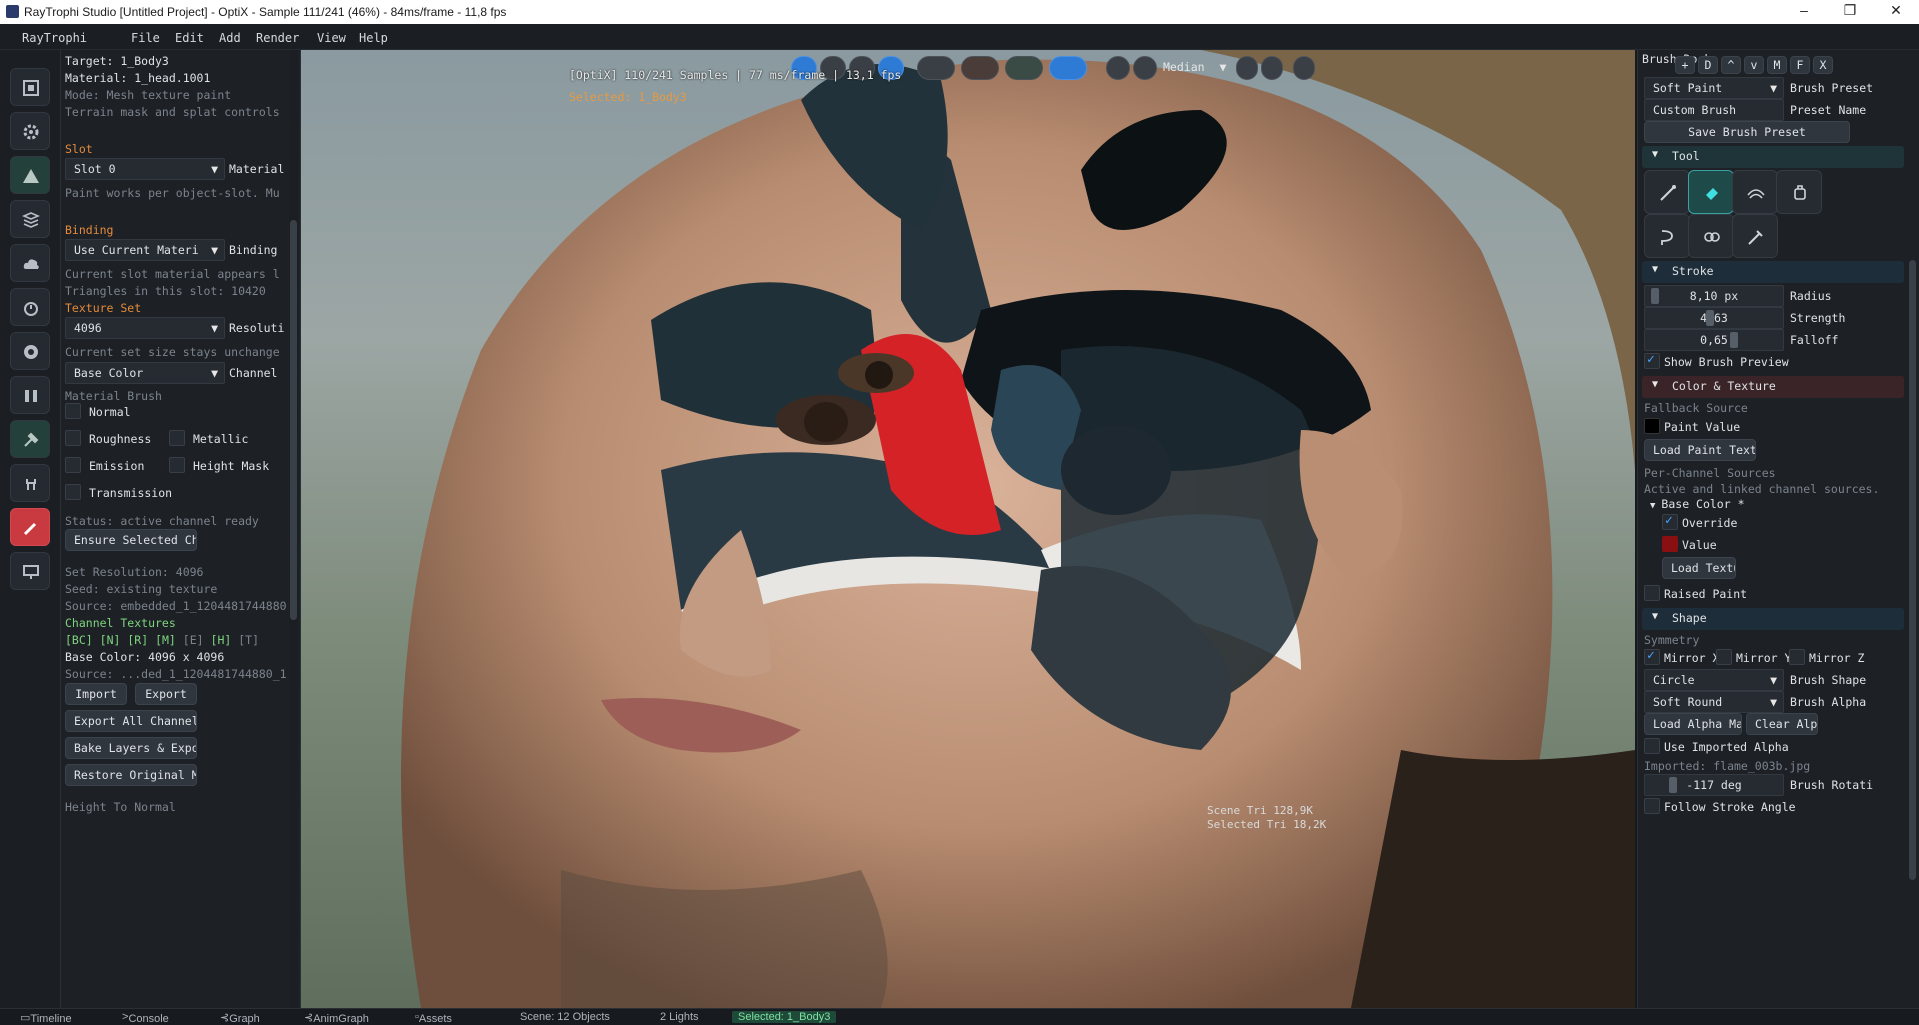 This screenshot has width=1919, height=1025. I want to click on eraser-tool-button, so click(1711, 192).